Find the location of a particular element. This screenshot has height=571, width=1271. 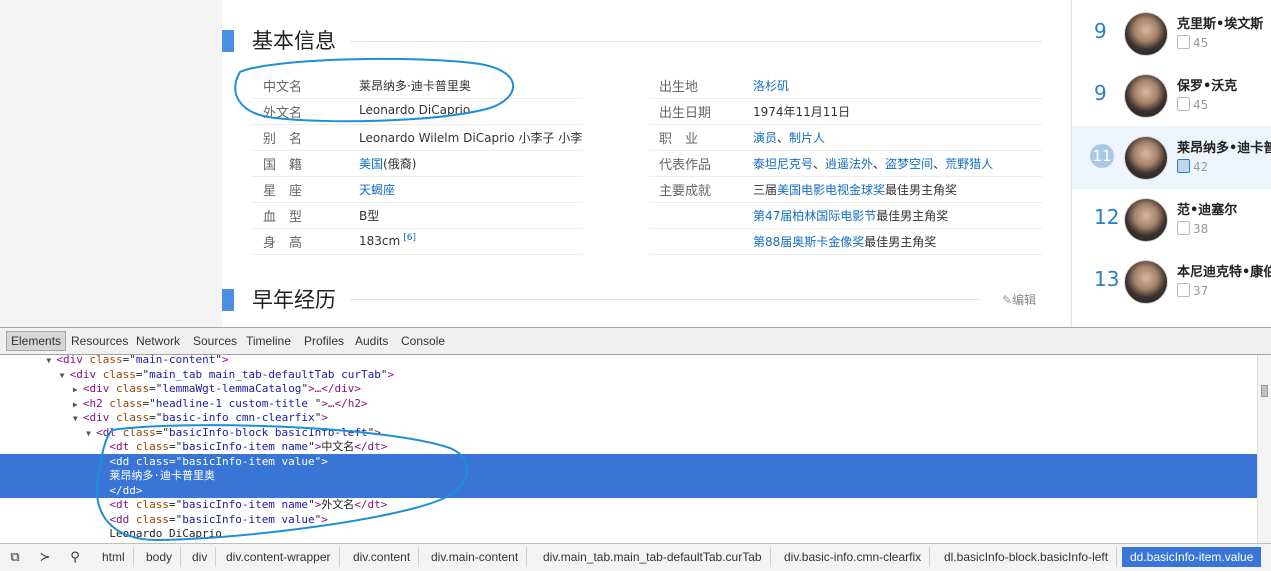

tab-profiles: Profiles is located at coordinates (324, 341).